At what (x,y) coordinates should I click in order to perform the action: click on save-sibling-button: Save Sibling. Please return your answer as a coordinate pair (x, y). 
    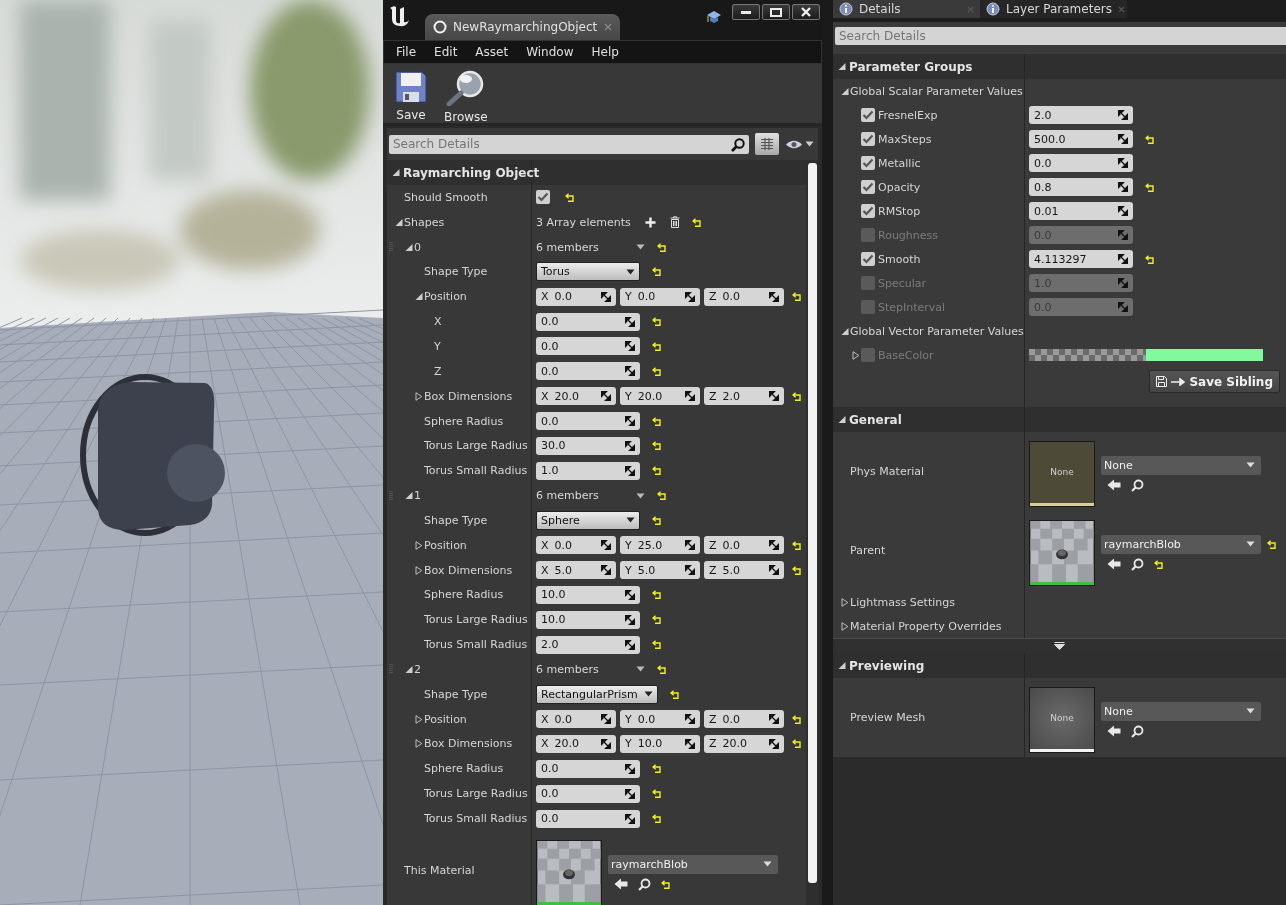
    Looking at the image, I should click on (1214, 381).